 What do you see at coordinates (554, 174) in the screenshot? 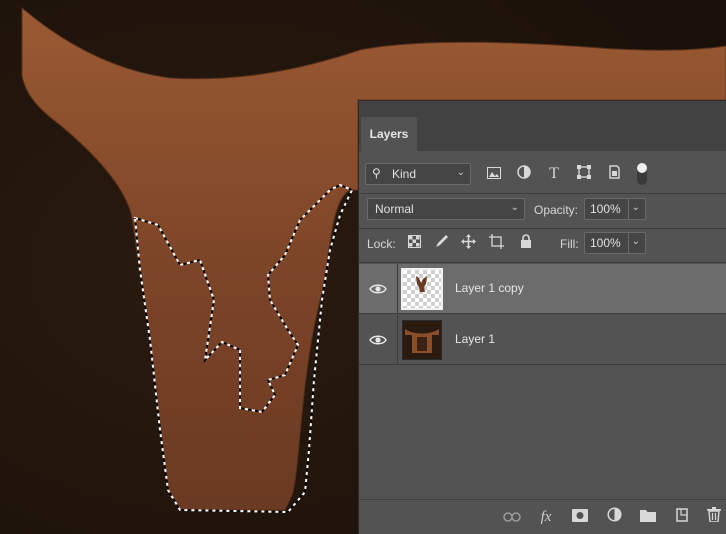
I see `type-filter-icon: T` at bounding box center [554, 174].